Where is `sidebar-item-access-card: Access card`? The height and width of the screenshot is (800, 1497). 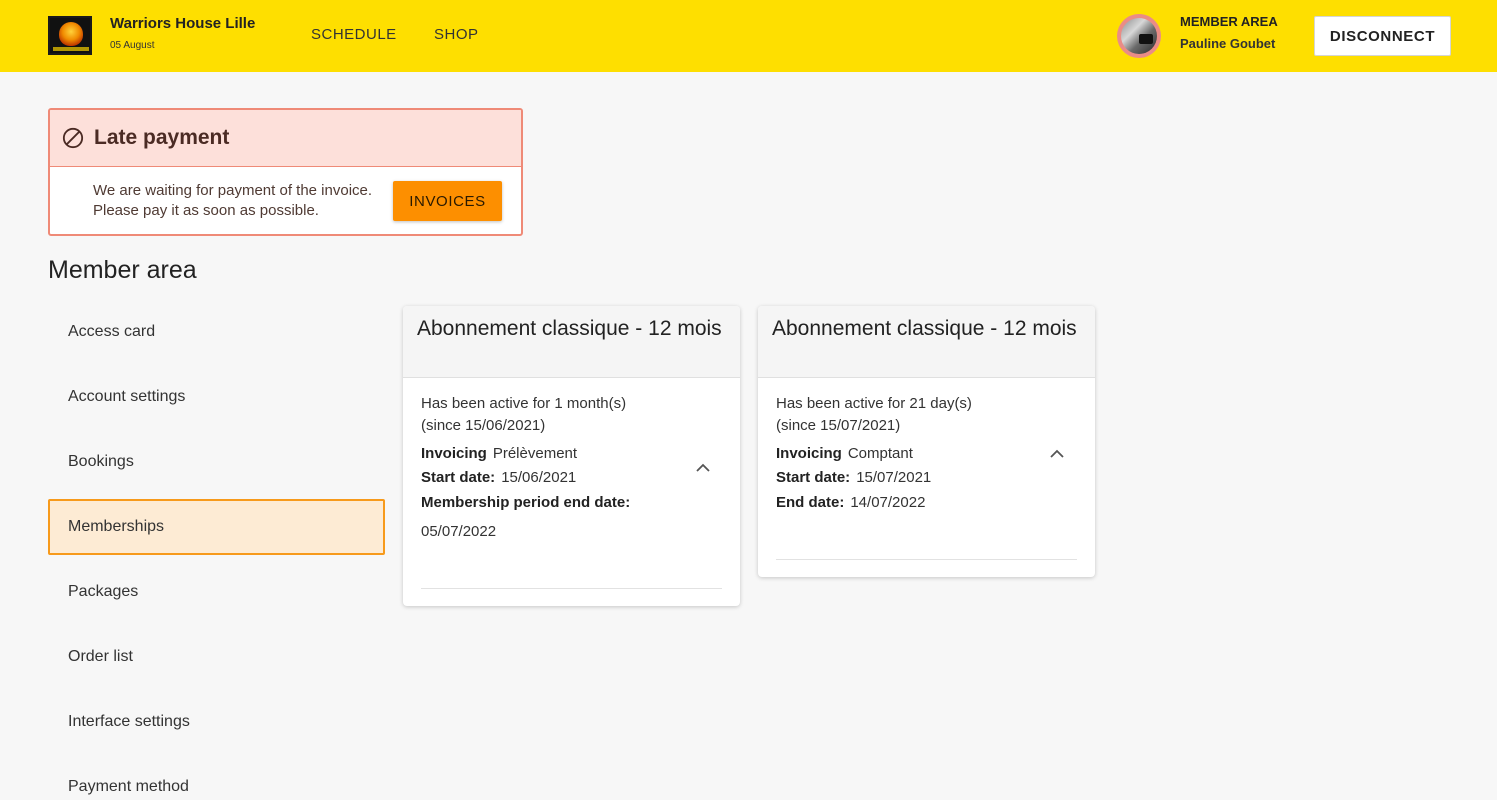 sidebar-item-access-card: Access card is located at coordinates (216, 332).